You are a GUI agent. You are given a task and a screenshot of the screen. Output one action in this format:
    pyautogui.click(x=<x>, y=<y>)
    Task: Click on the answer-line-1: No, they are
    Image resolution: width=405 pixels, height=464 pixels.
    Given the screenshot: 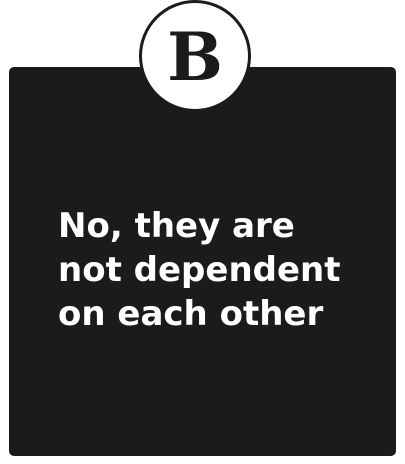 What is the action you would take?
    pyautogui.click(x=176, y=226)
    